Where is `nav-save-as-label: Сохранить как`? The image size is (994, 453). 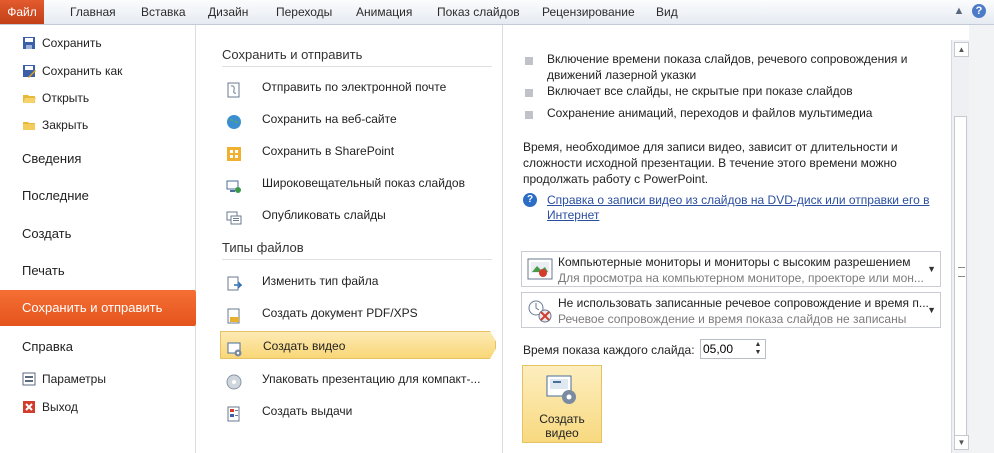 nav-save-as-label: Сохранить как is located at coordinates (82, 71).